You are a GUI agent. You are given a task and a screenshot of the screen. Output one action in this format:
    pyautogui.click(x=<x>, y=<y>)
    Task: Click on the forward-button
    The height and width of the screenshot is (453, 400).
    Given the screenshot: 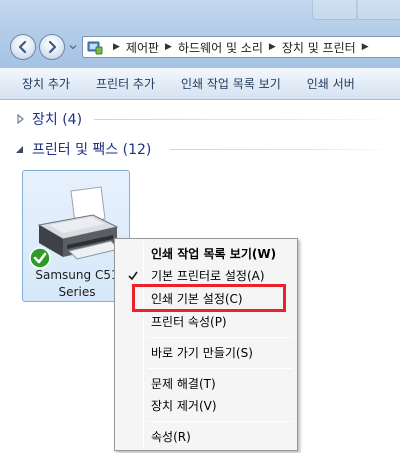 What is the action you would take?
    pyautogui.click(x=52, y=47)
    